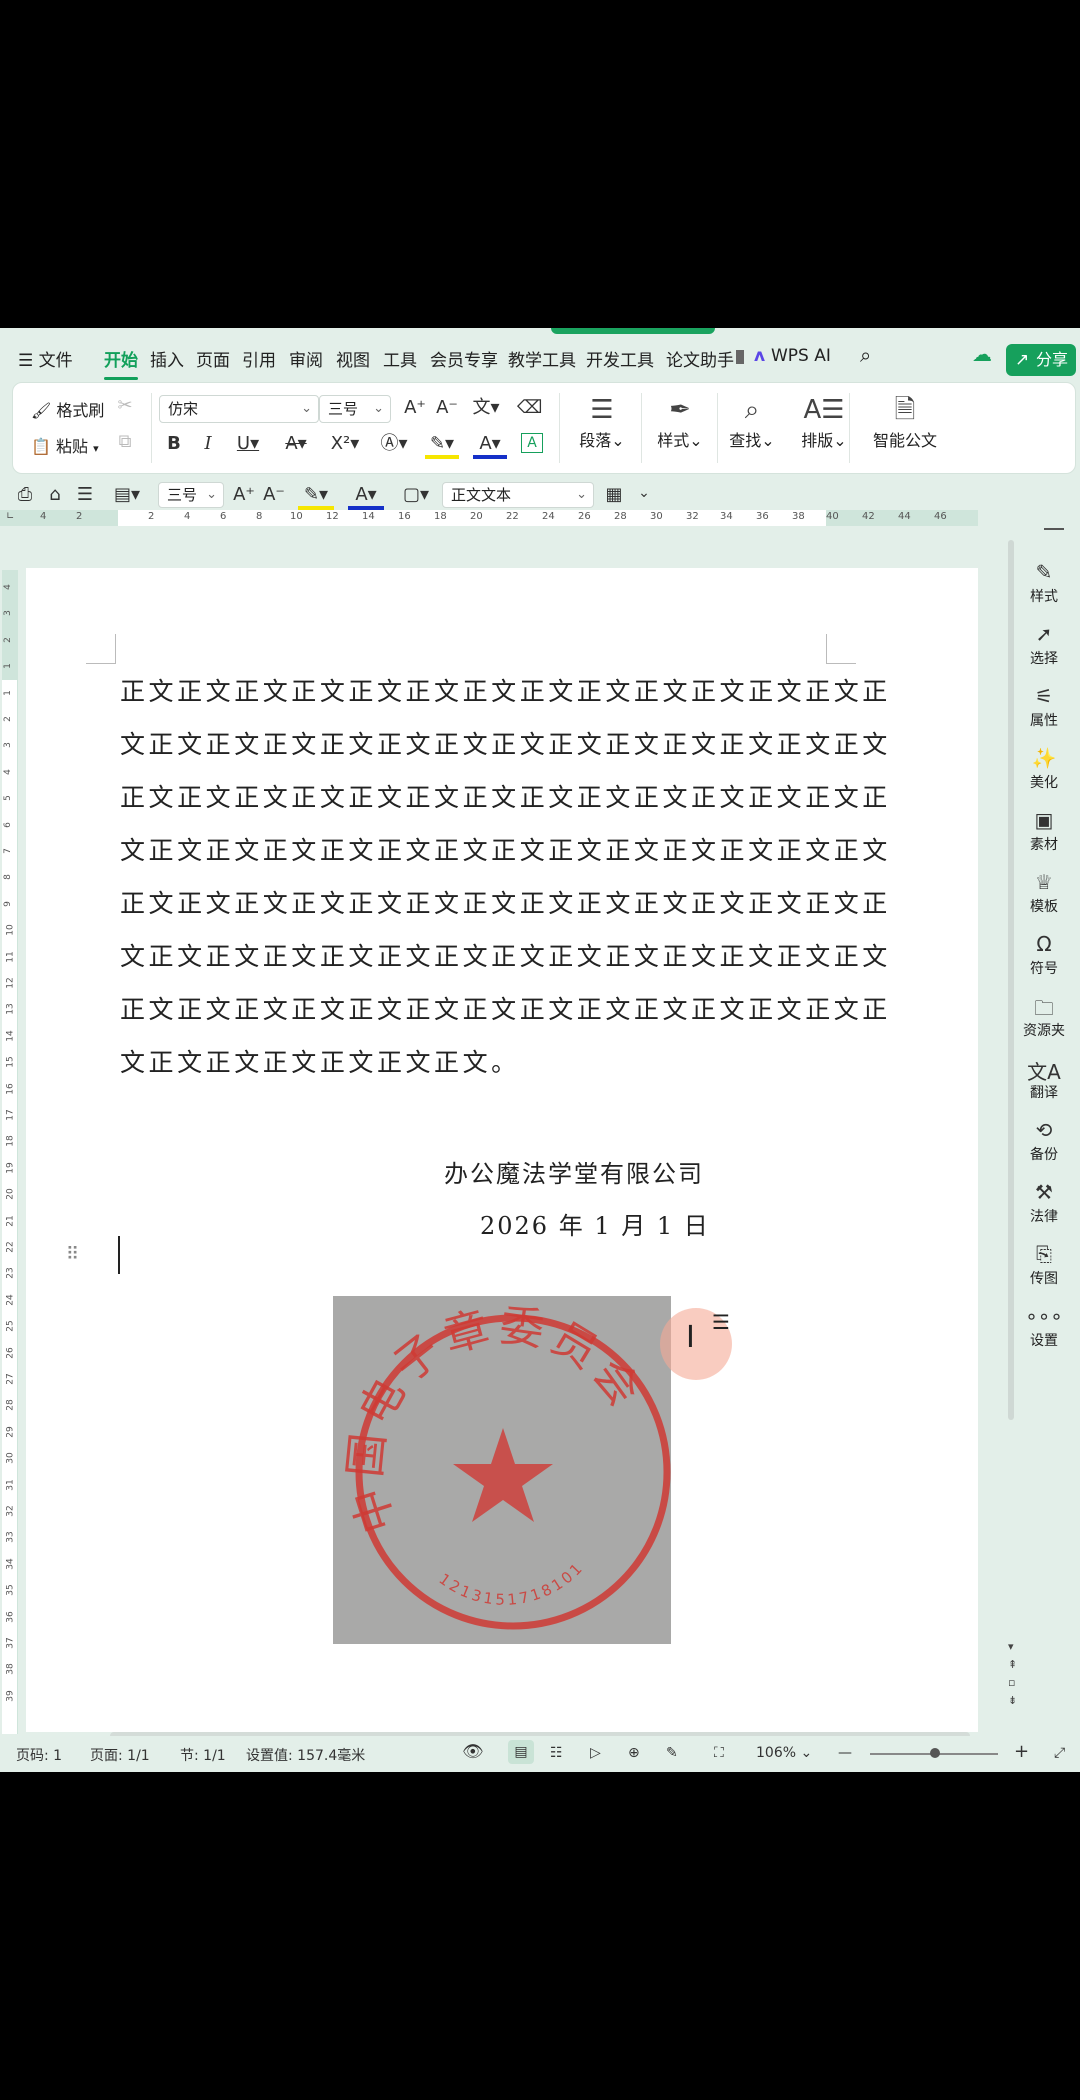 Image resolution: width=1080 pixels, height=2100 pixels. Describe the element at coordinates (10, 1168) in the screenshot. I see `ruler-tick: 19` at that location.